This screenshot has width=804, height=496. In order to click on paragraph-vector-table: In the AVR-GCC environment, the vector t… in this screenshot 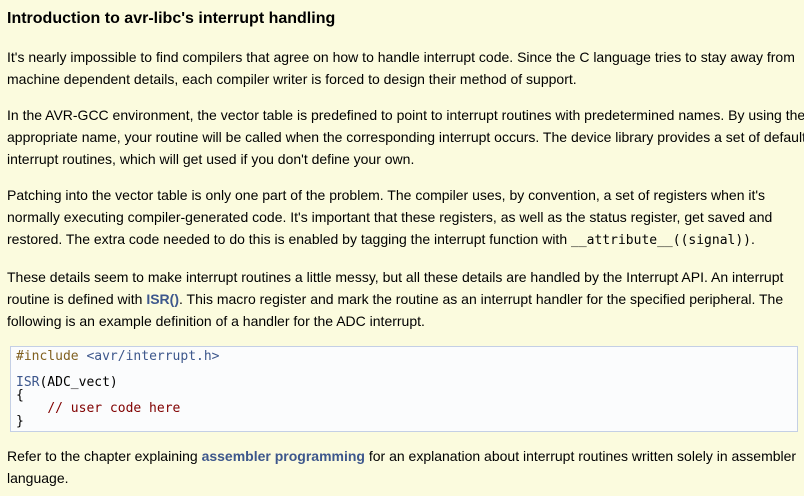, I will do `click(405, 137)`.